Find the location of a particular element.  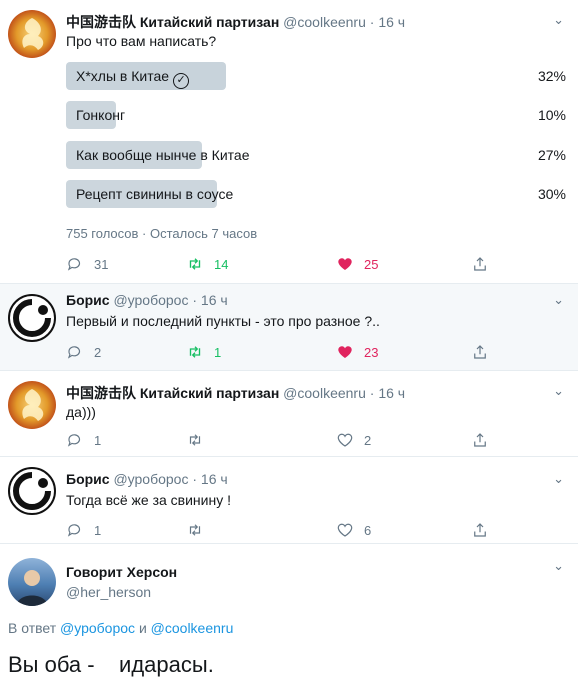

replying-prefix: В ответ is located at coordinates (32, 628).